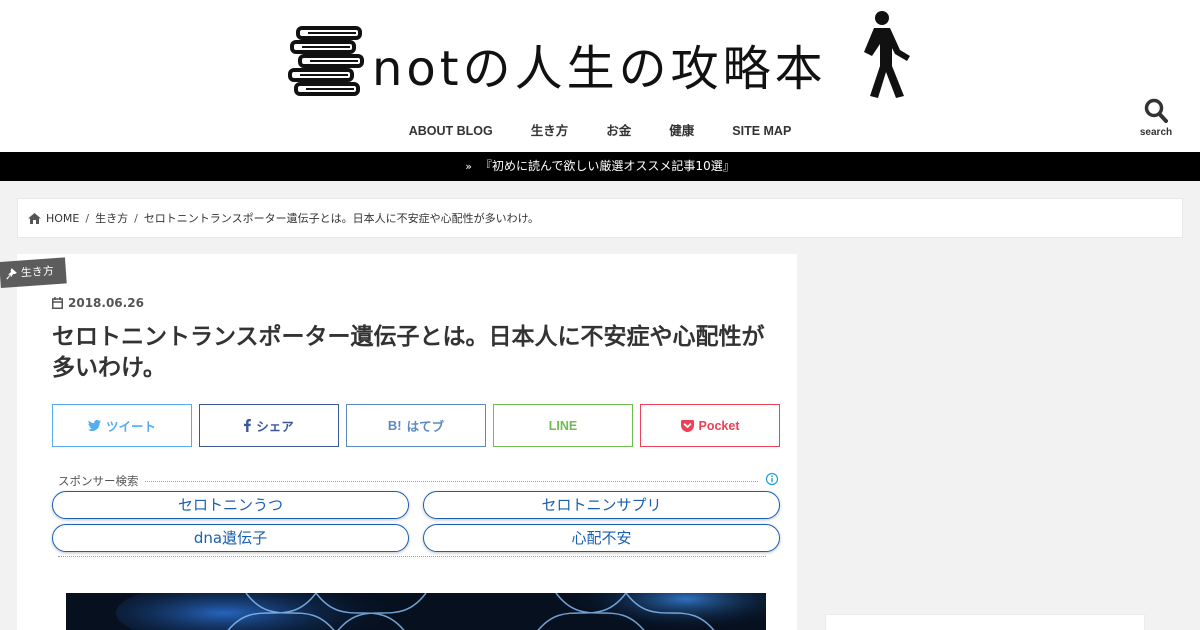 This screenshot has height=630, width=1200. I want to click on post-date-text: 2018.06.26, so click(106, 303).